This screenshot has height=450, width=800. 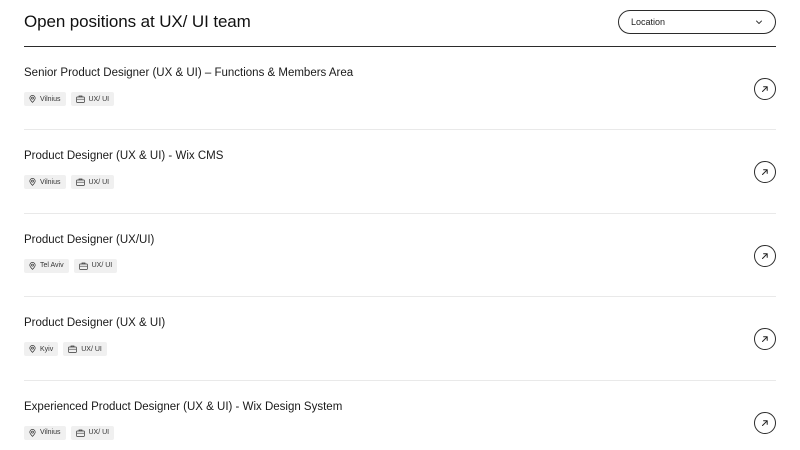 I want to click on job-title: Product Designer (UX & UI), so click(x=94, y=323).